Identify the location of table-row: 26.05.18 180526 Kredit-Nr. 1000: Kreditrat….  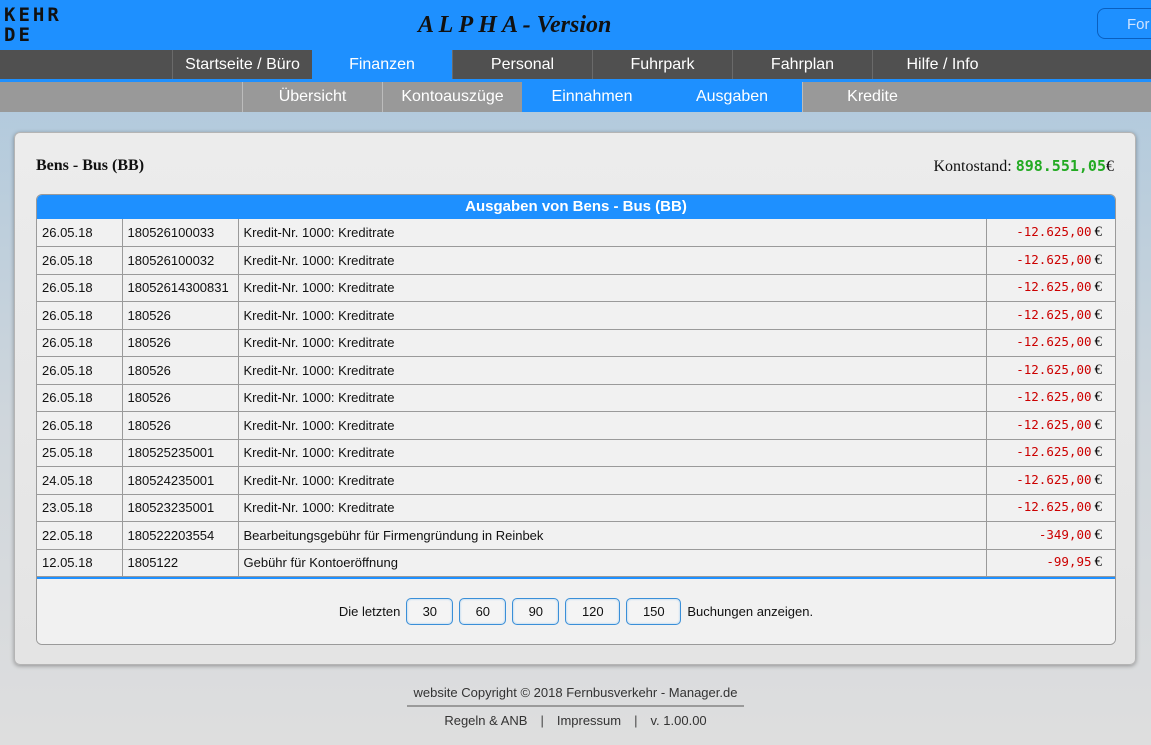
(576, 398).